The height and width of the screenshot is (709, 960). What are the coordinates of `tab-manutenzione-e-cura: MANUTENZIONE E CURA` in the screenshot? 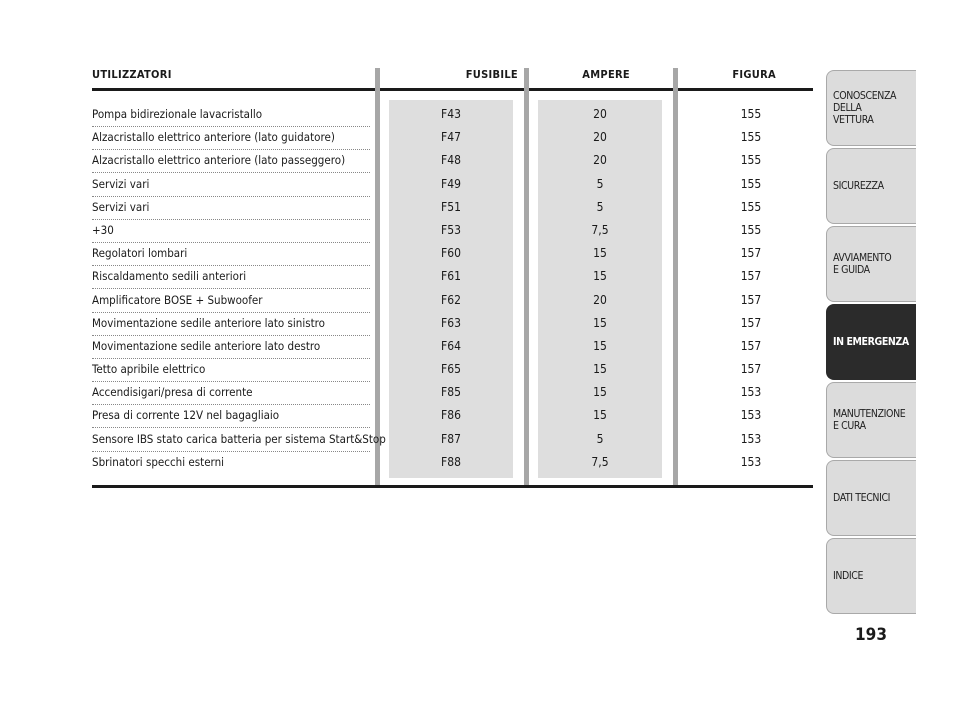 It's located at (871, 420).